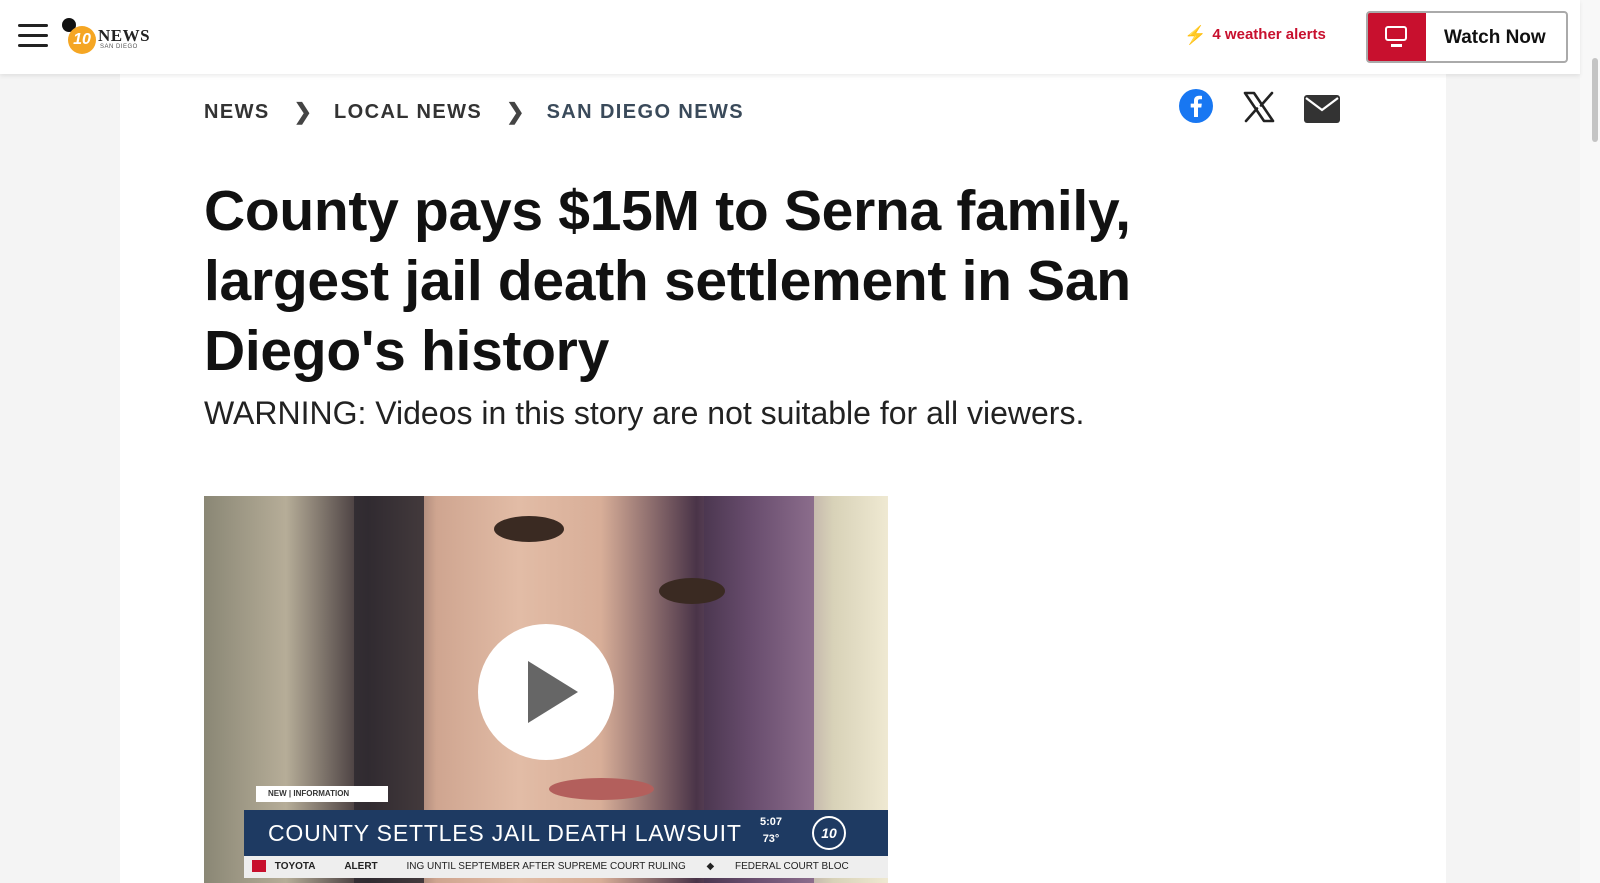 Image resolution: width=1600 pixels, height=883 pixels. I want to click on lightning-icon: ⚡, so click(1195, 34).